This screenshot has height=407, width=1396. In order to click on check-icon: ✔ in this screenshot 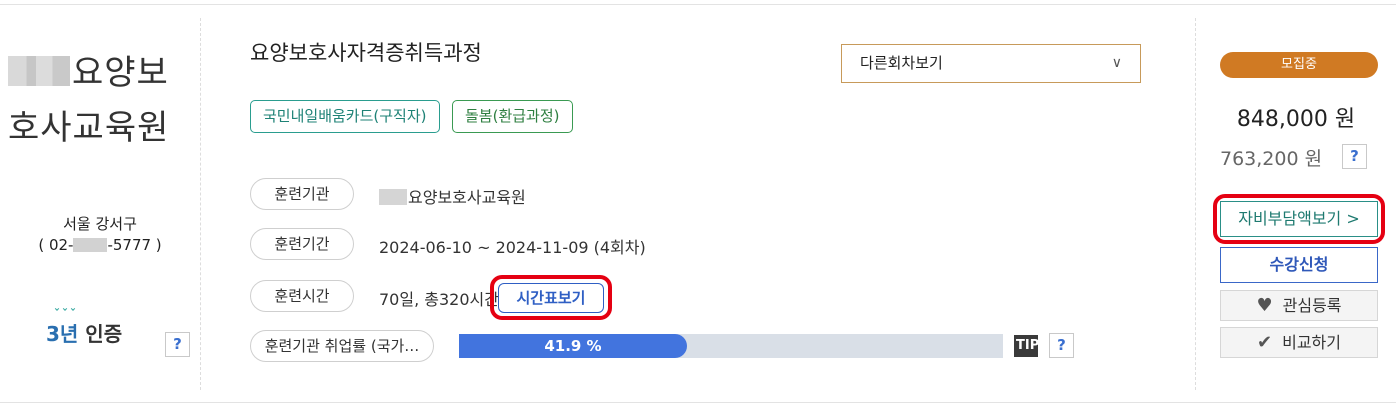, I will do `click(1265, 342)`.